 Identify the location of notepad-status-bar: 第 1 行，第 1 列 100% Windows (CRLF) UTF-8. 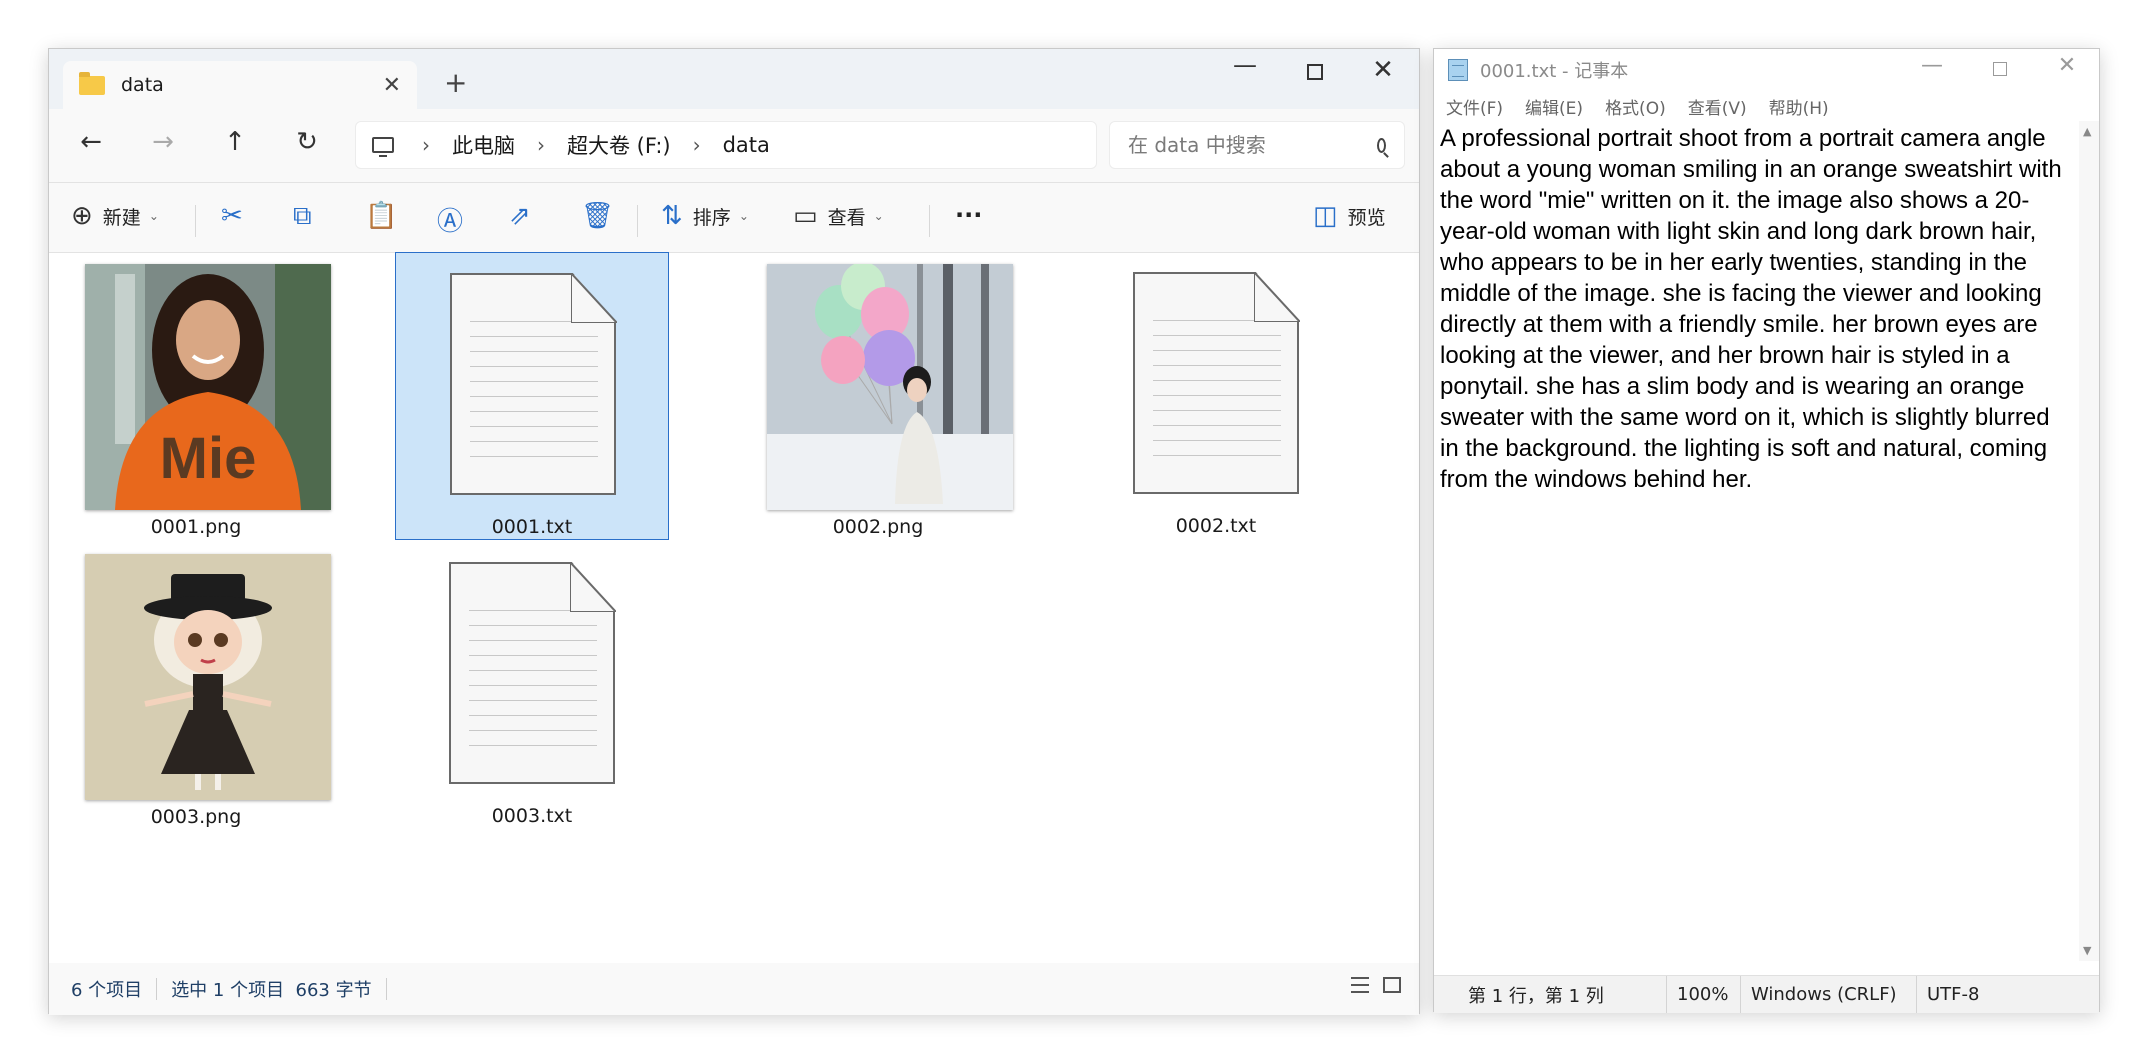
(1766, 994).